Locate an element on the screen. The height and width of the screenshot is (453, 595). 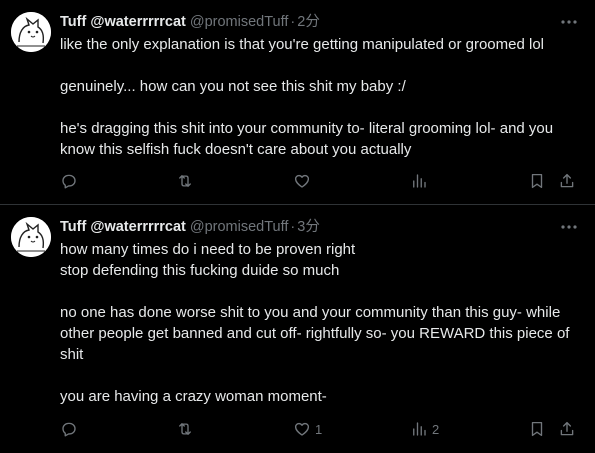
timestamp: 2分 is located at coordinates (308, 22).